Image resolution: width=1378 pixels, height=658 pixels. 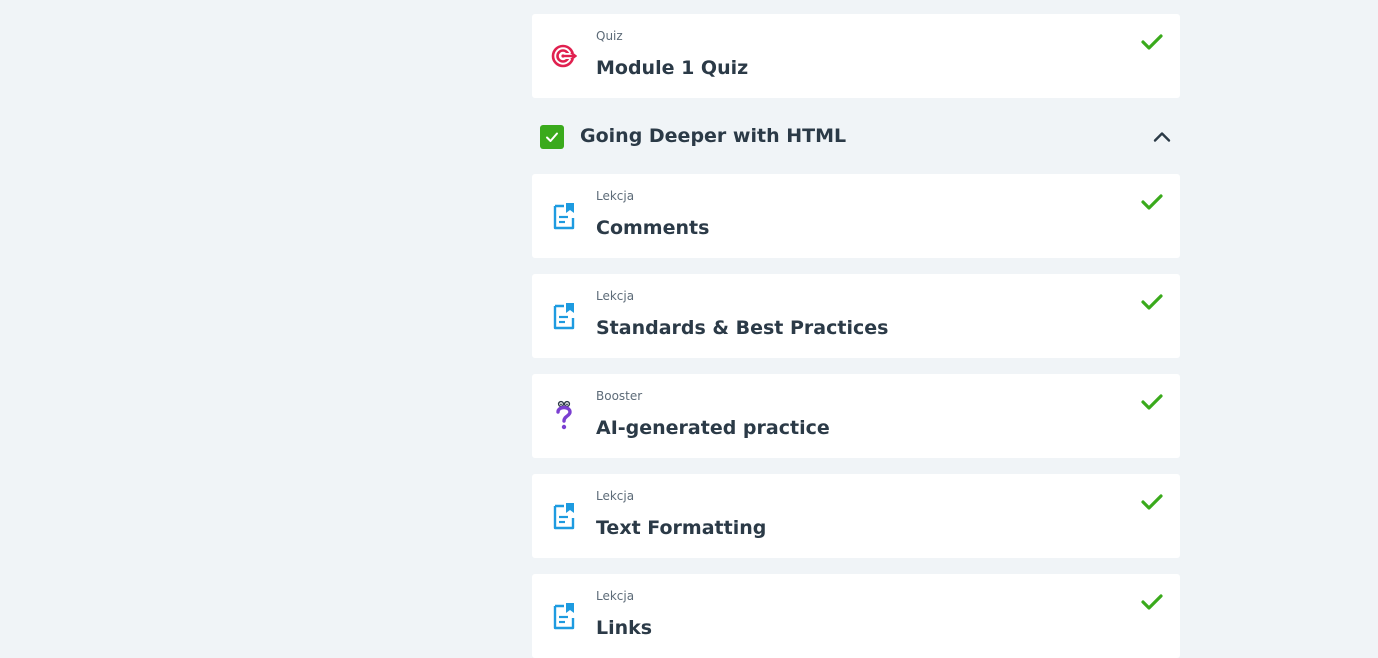 What do you see at coordinates (564, 56) in the screenshot?
I see `target-icon` at bounding box center [564, 56].